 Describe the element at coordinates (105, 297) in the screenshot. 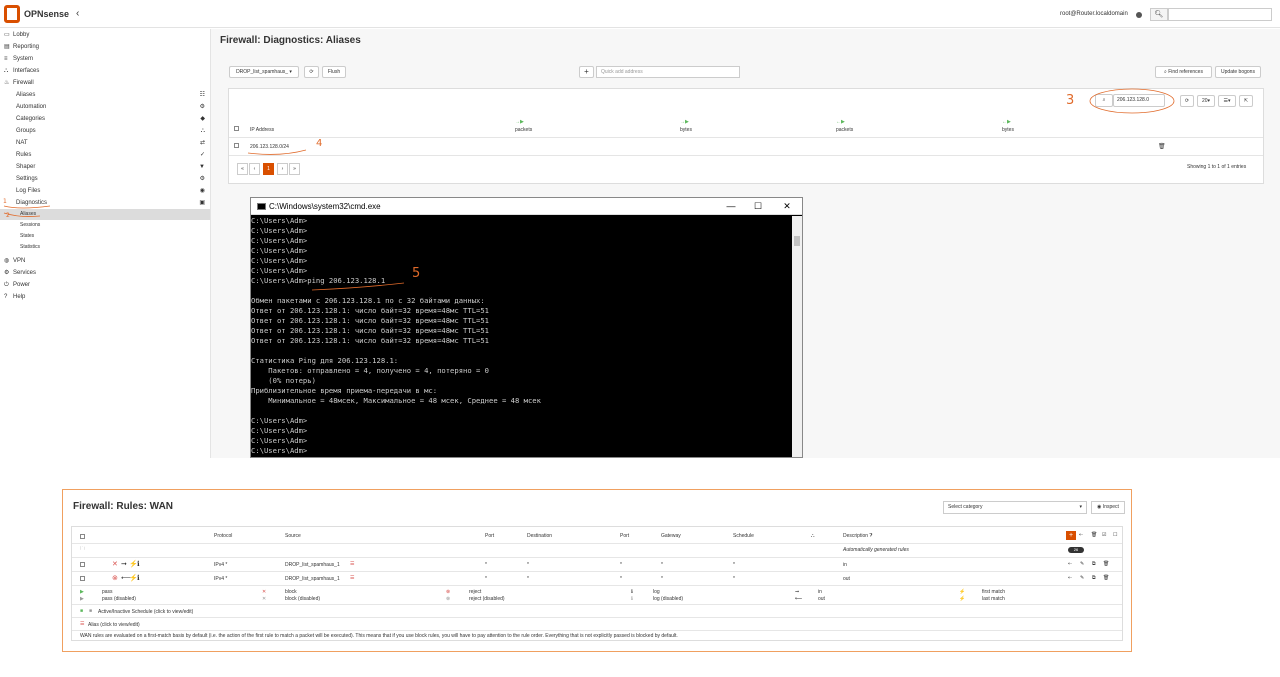

I see `sidebar-item-help: ? Help` at that location.